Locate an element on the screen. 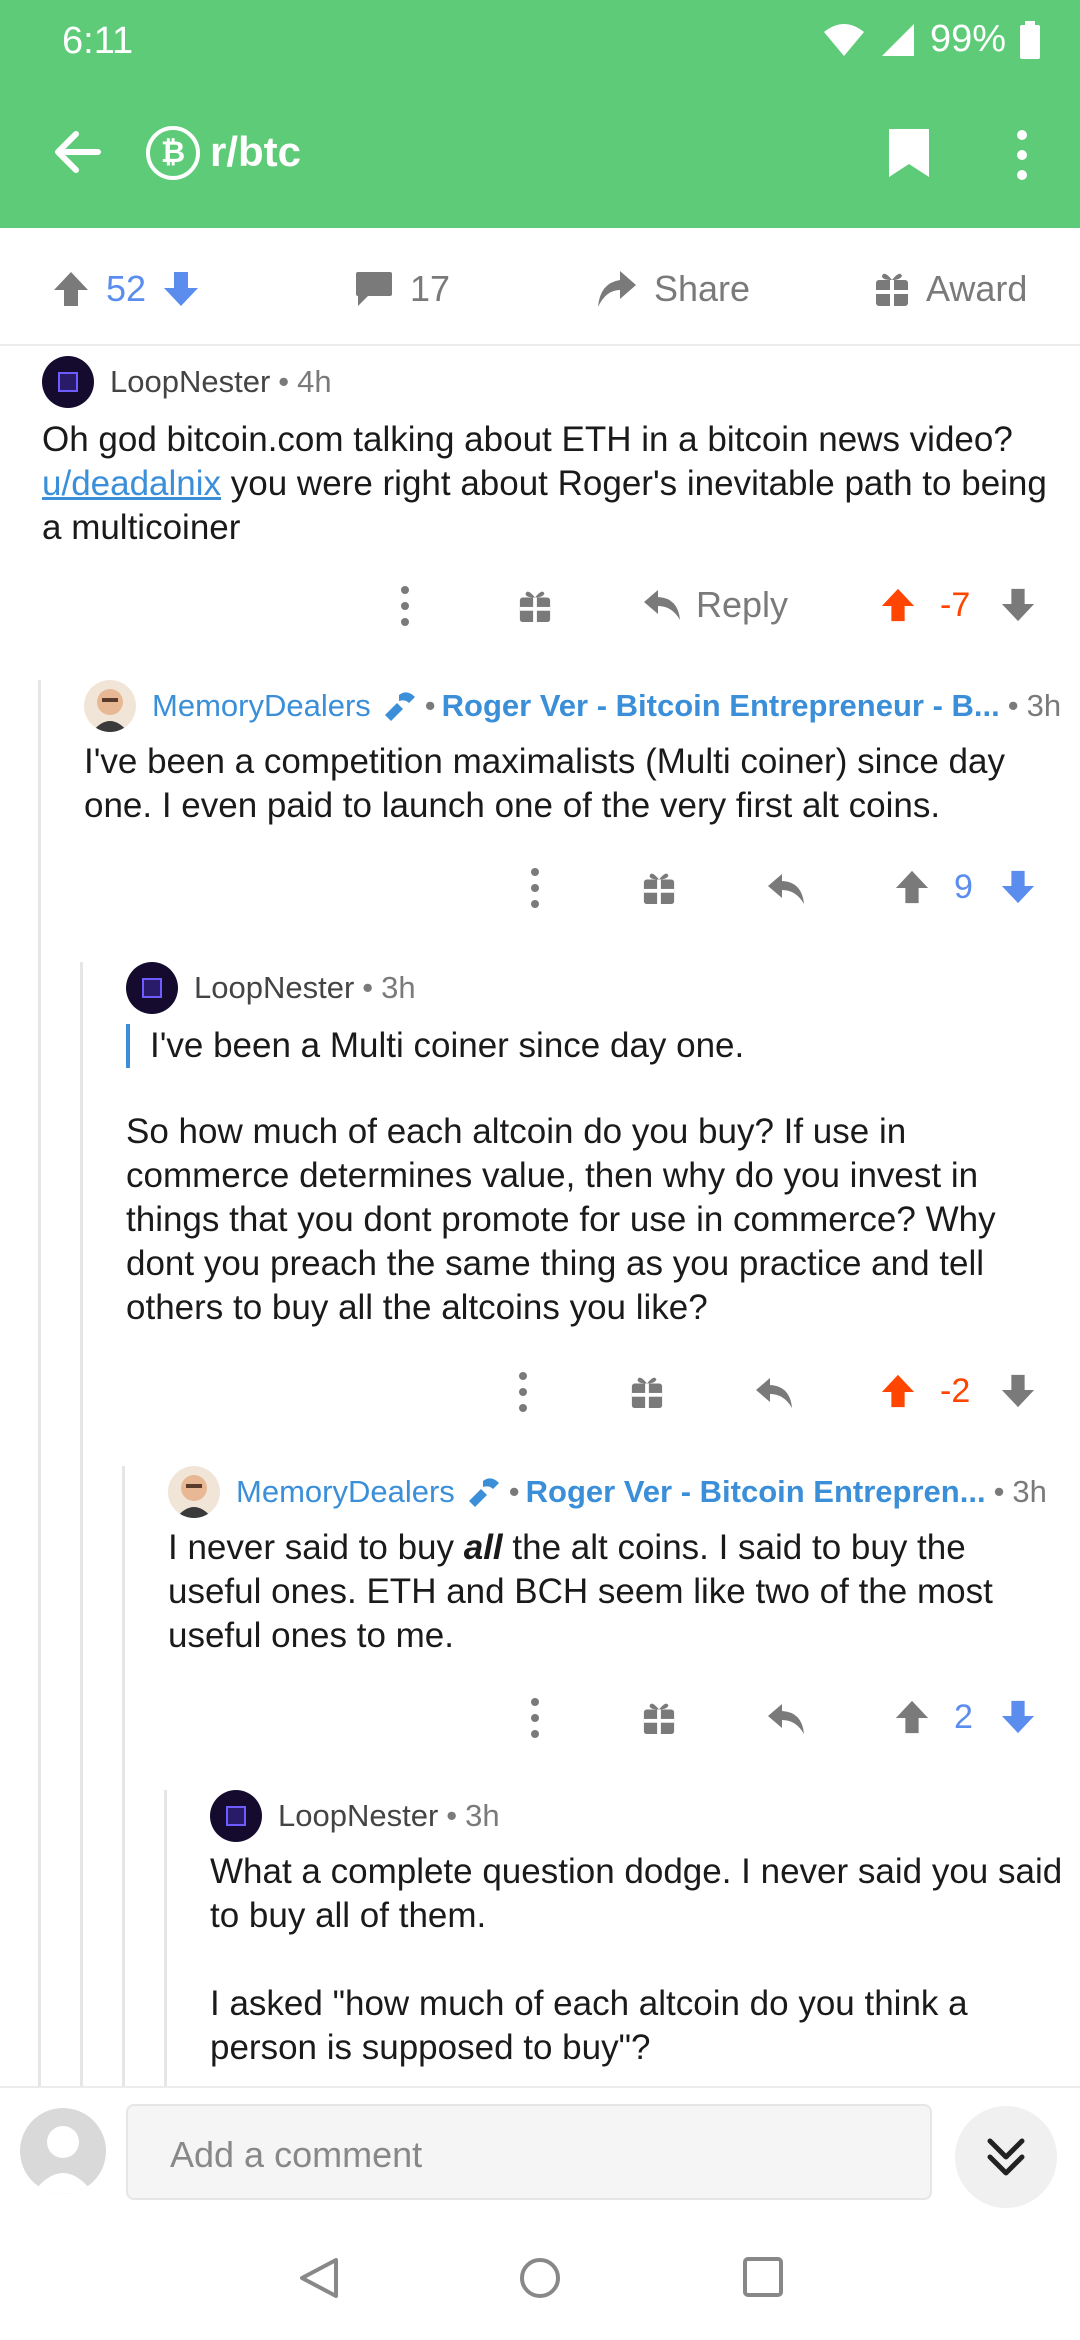 The width and height of the screenshot is (1080, 2340). battery-icon is located at coordinates (1030, 39).